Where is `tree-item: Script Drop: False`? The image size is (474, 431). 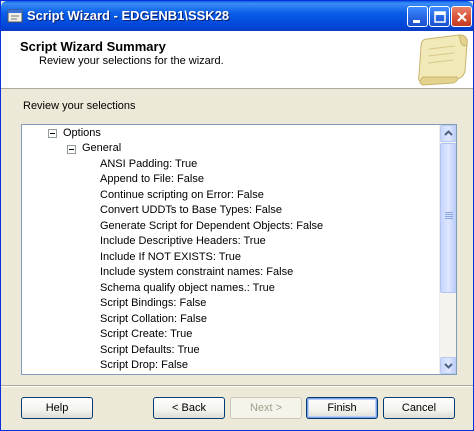
tree-item: Script Drop: False is located at coordinates (144, 365).